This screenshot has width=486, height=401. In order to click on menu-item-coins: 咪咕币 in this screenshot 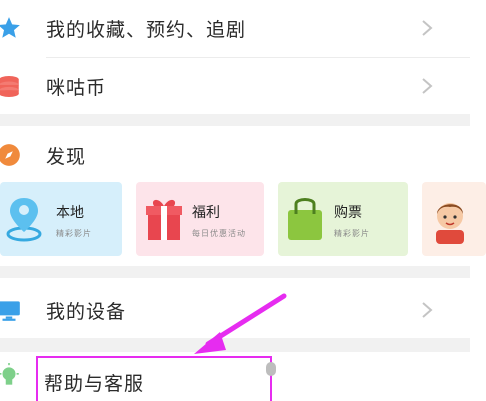, I will do `click(235, 86)`.